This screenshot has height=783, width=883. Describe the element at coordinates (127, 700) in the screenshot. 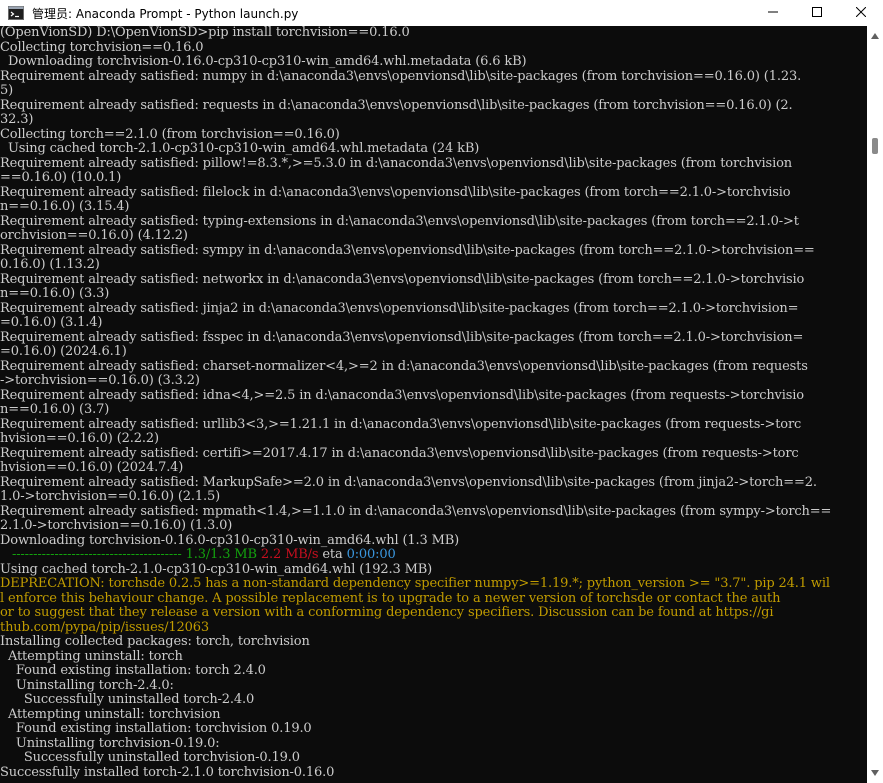

I see `console-line: Successfully uninstalled torch-2.4.0` at that location.